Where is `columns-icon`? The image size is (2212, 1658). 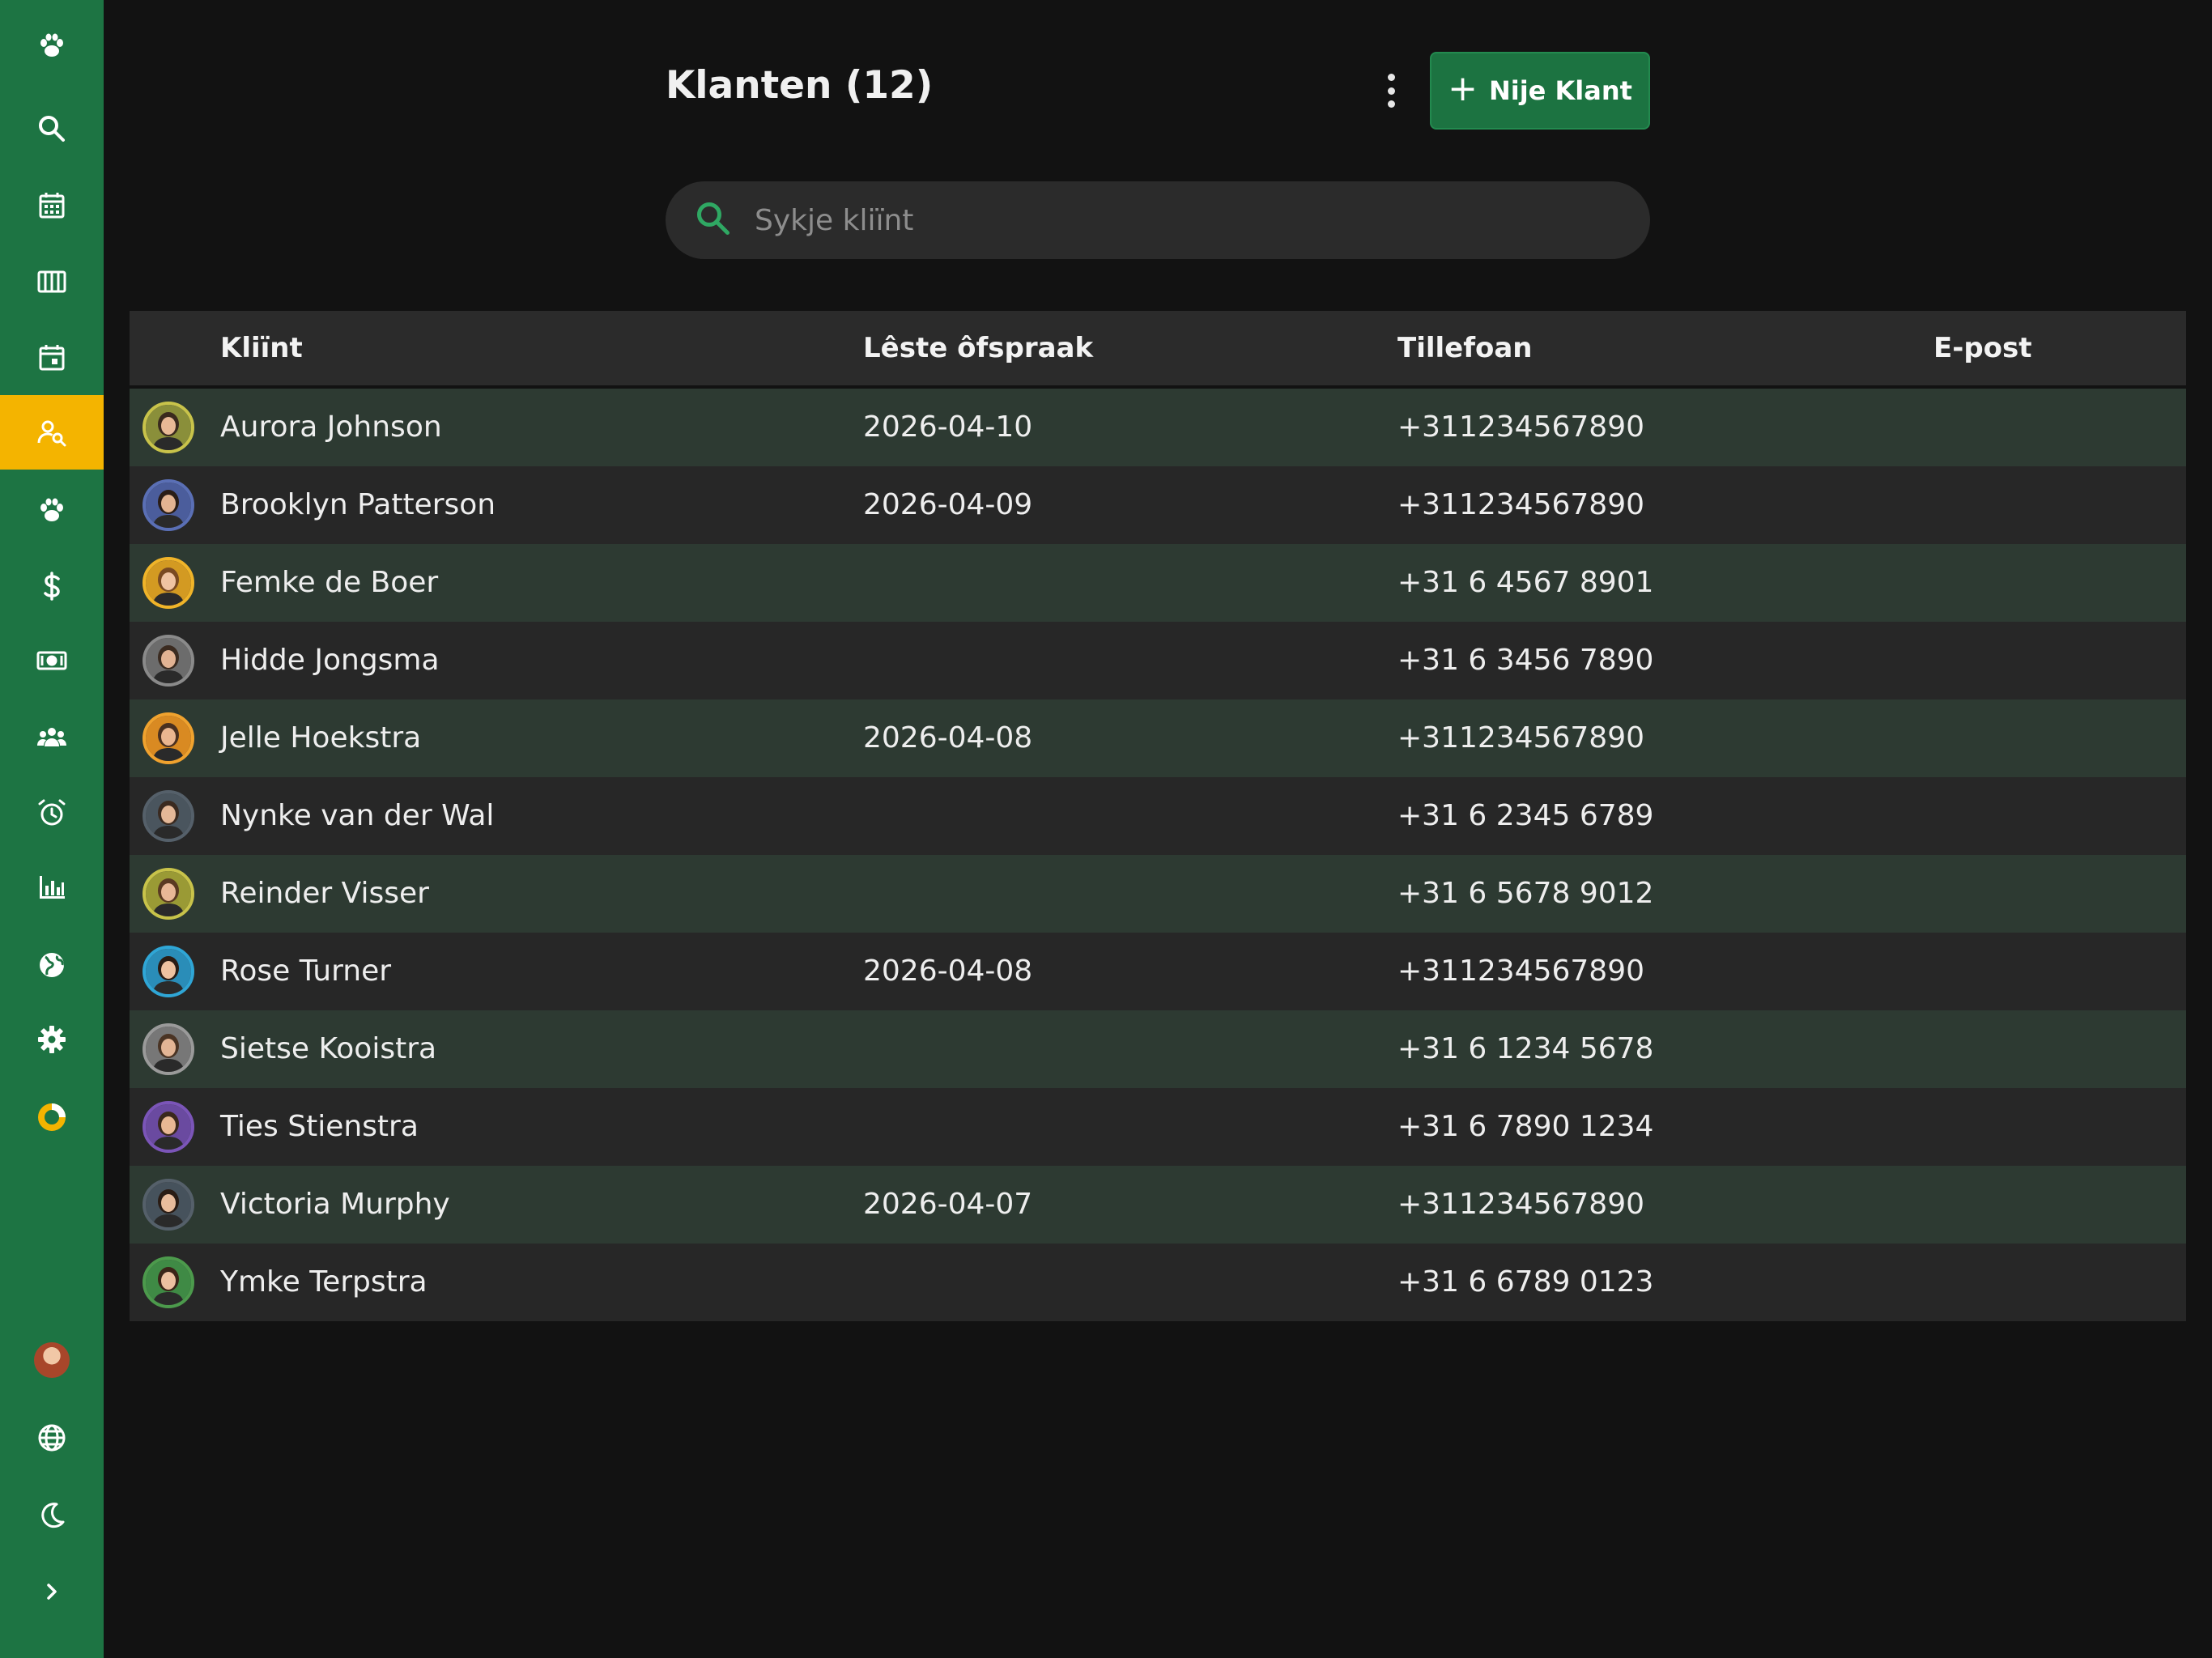
columns-icon is located at coordinates (52, 281).